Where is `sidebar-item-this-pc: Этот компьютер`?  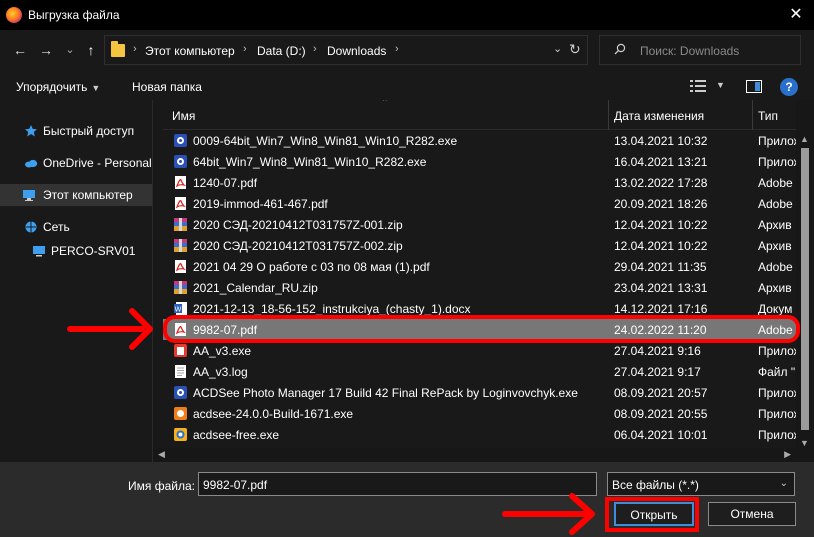
sidebar-item-this-pc: Этот компьютер is located at coordinates (76, 195).